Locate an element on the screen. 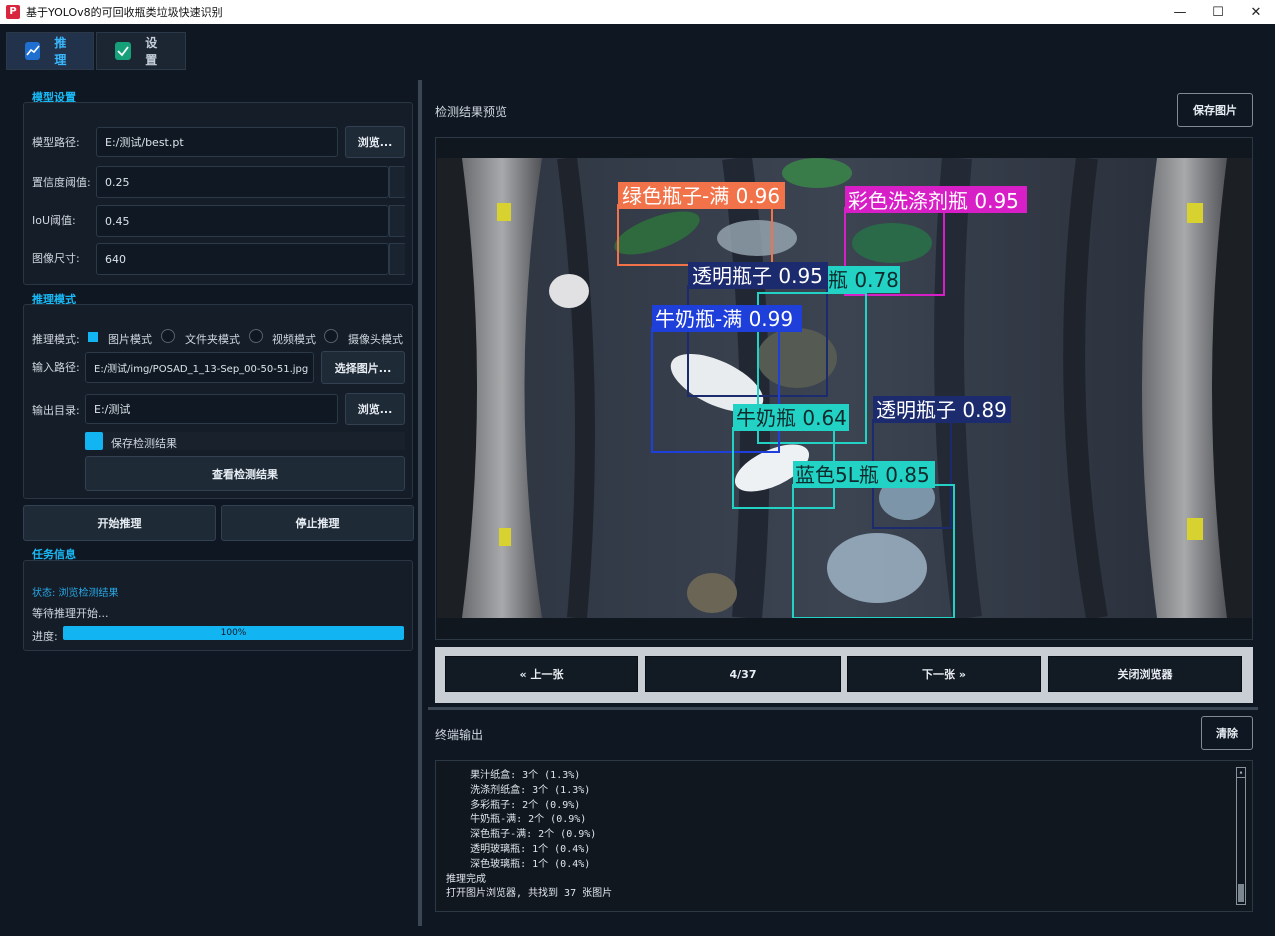 This screenshot has height=936, width=1275. horizontal-splitter is located at coordinates (843, 708).